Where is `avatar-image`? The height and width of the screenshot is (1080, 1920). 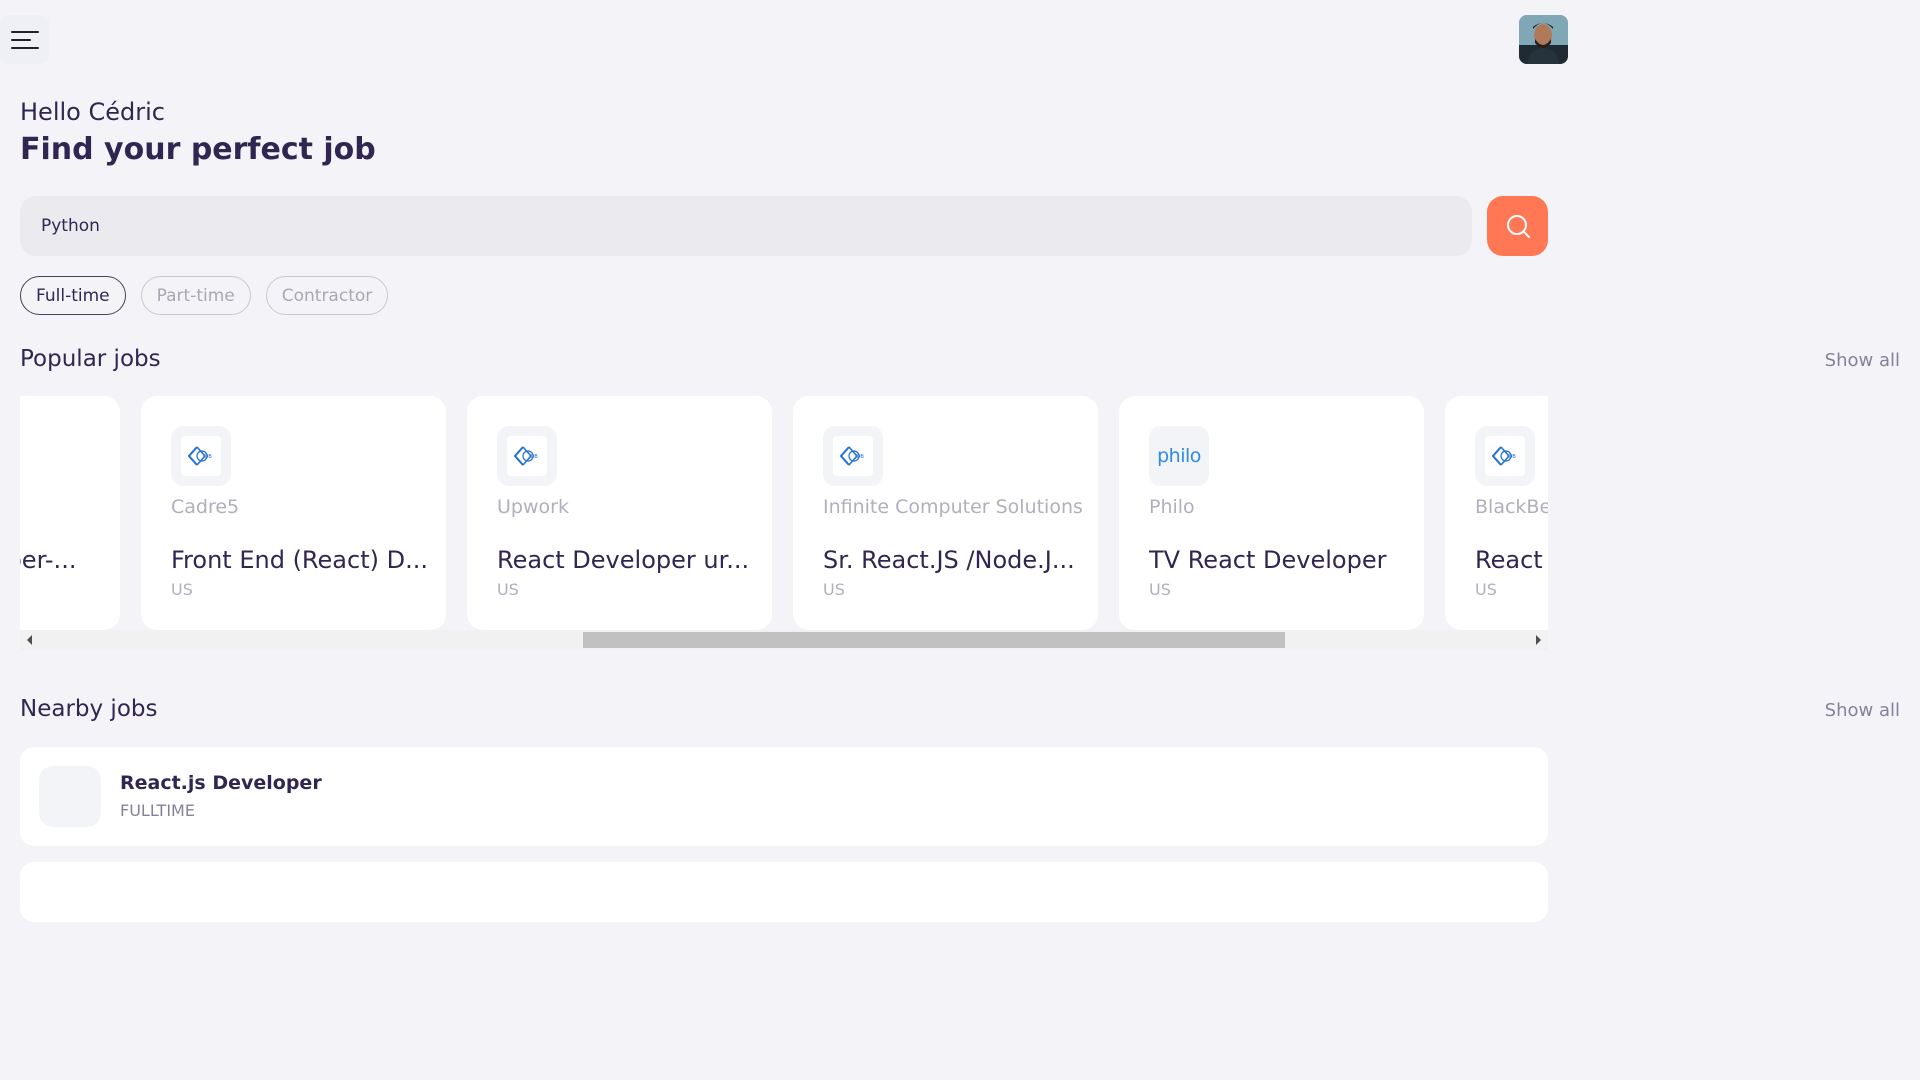
avatar-image is located at coordinates (1543, 39).